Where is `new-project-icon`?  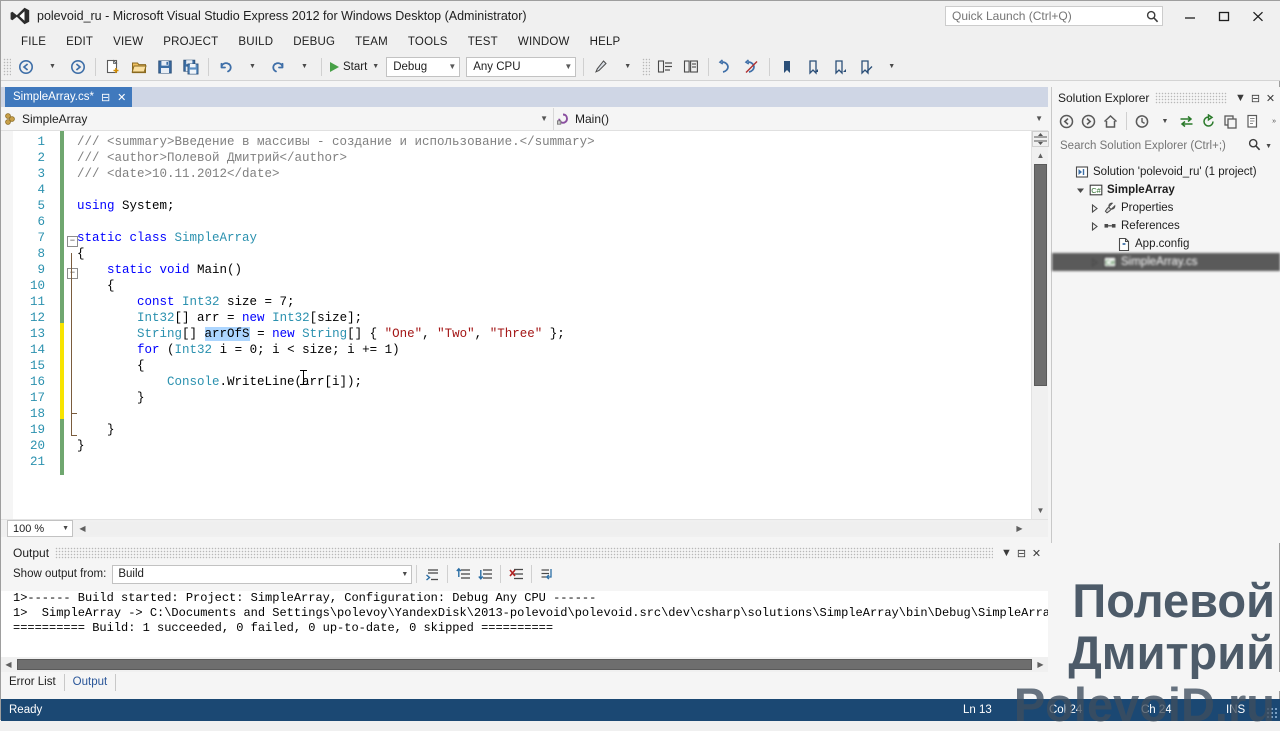 new-project-icon is located at coordinates (113, 67).